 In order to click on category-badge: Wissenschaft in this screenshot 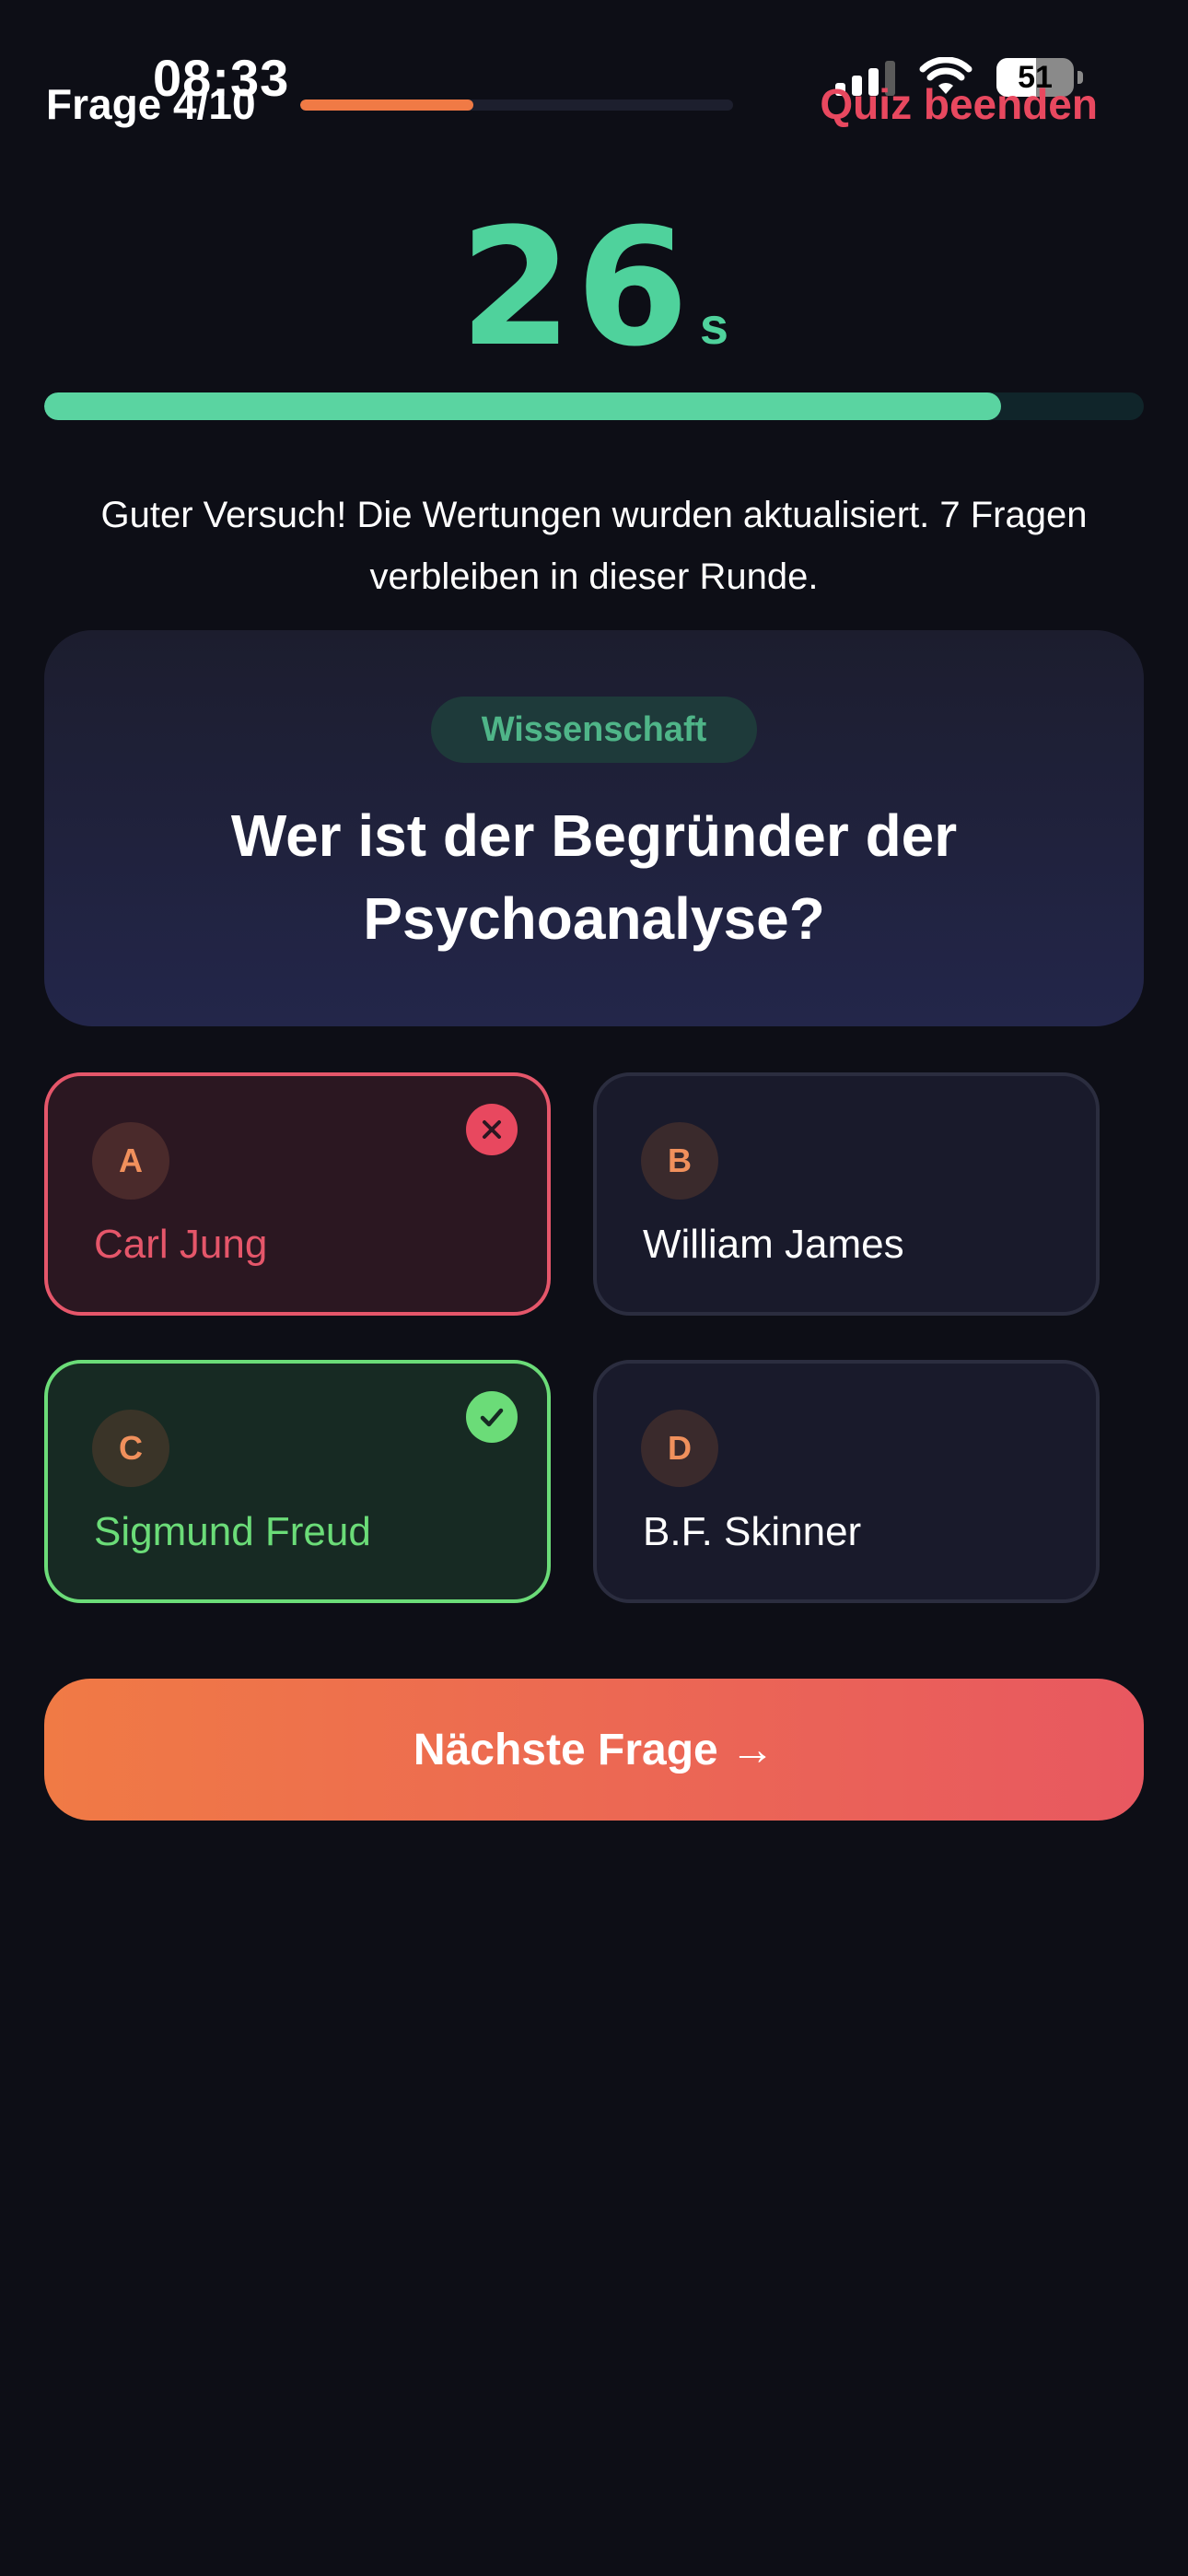, I will do `click(594, 730)`.